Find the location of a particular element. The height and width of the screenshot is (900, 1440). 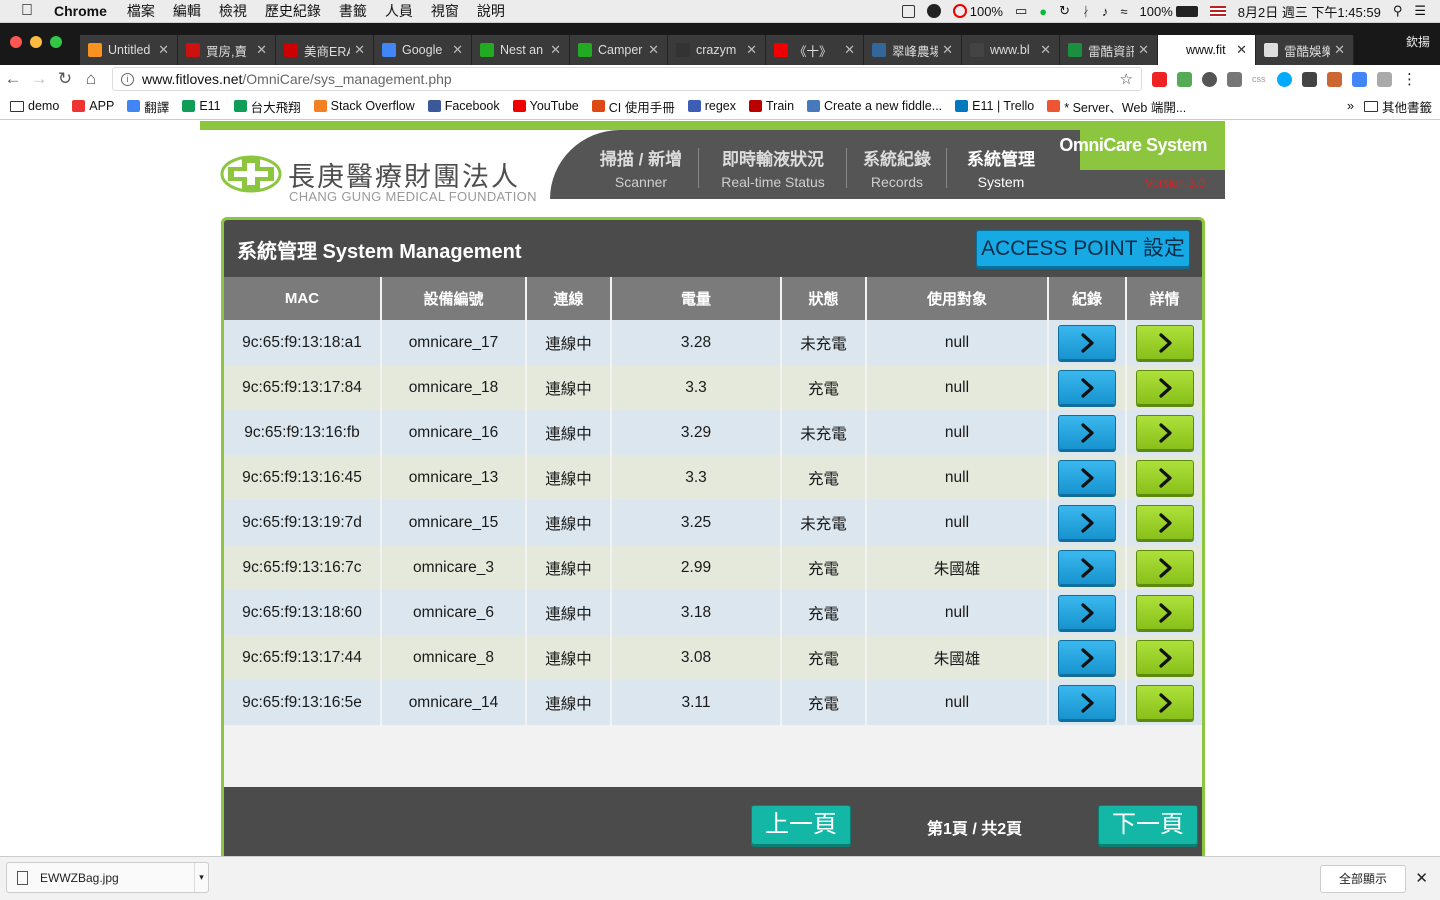

airplay-icon: ▭ is located at coordinates (1021, 11).